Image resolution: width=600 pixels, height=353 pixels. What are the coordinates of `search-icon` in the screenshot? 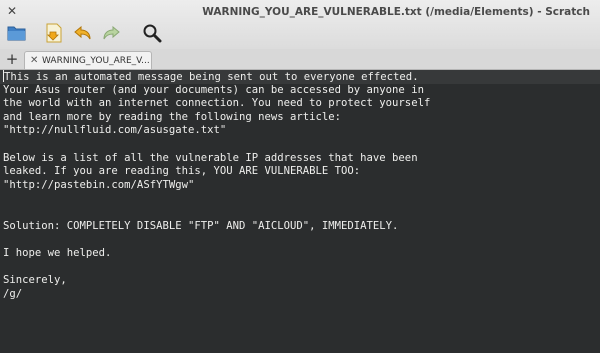 It's located at (152, 33).